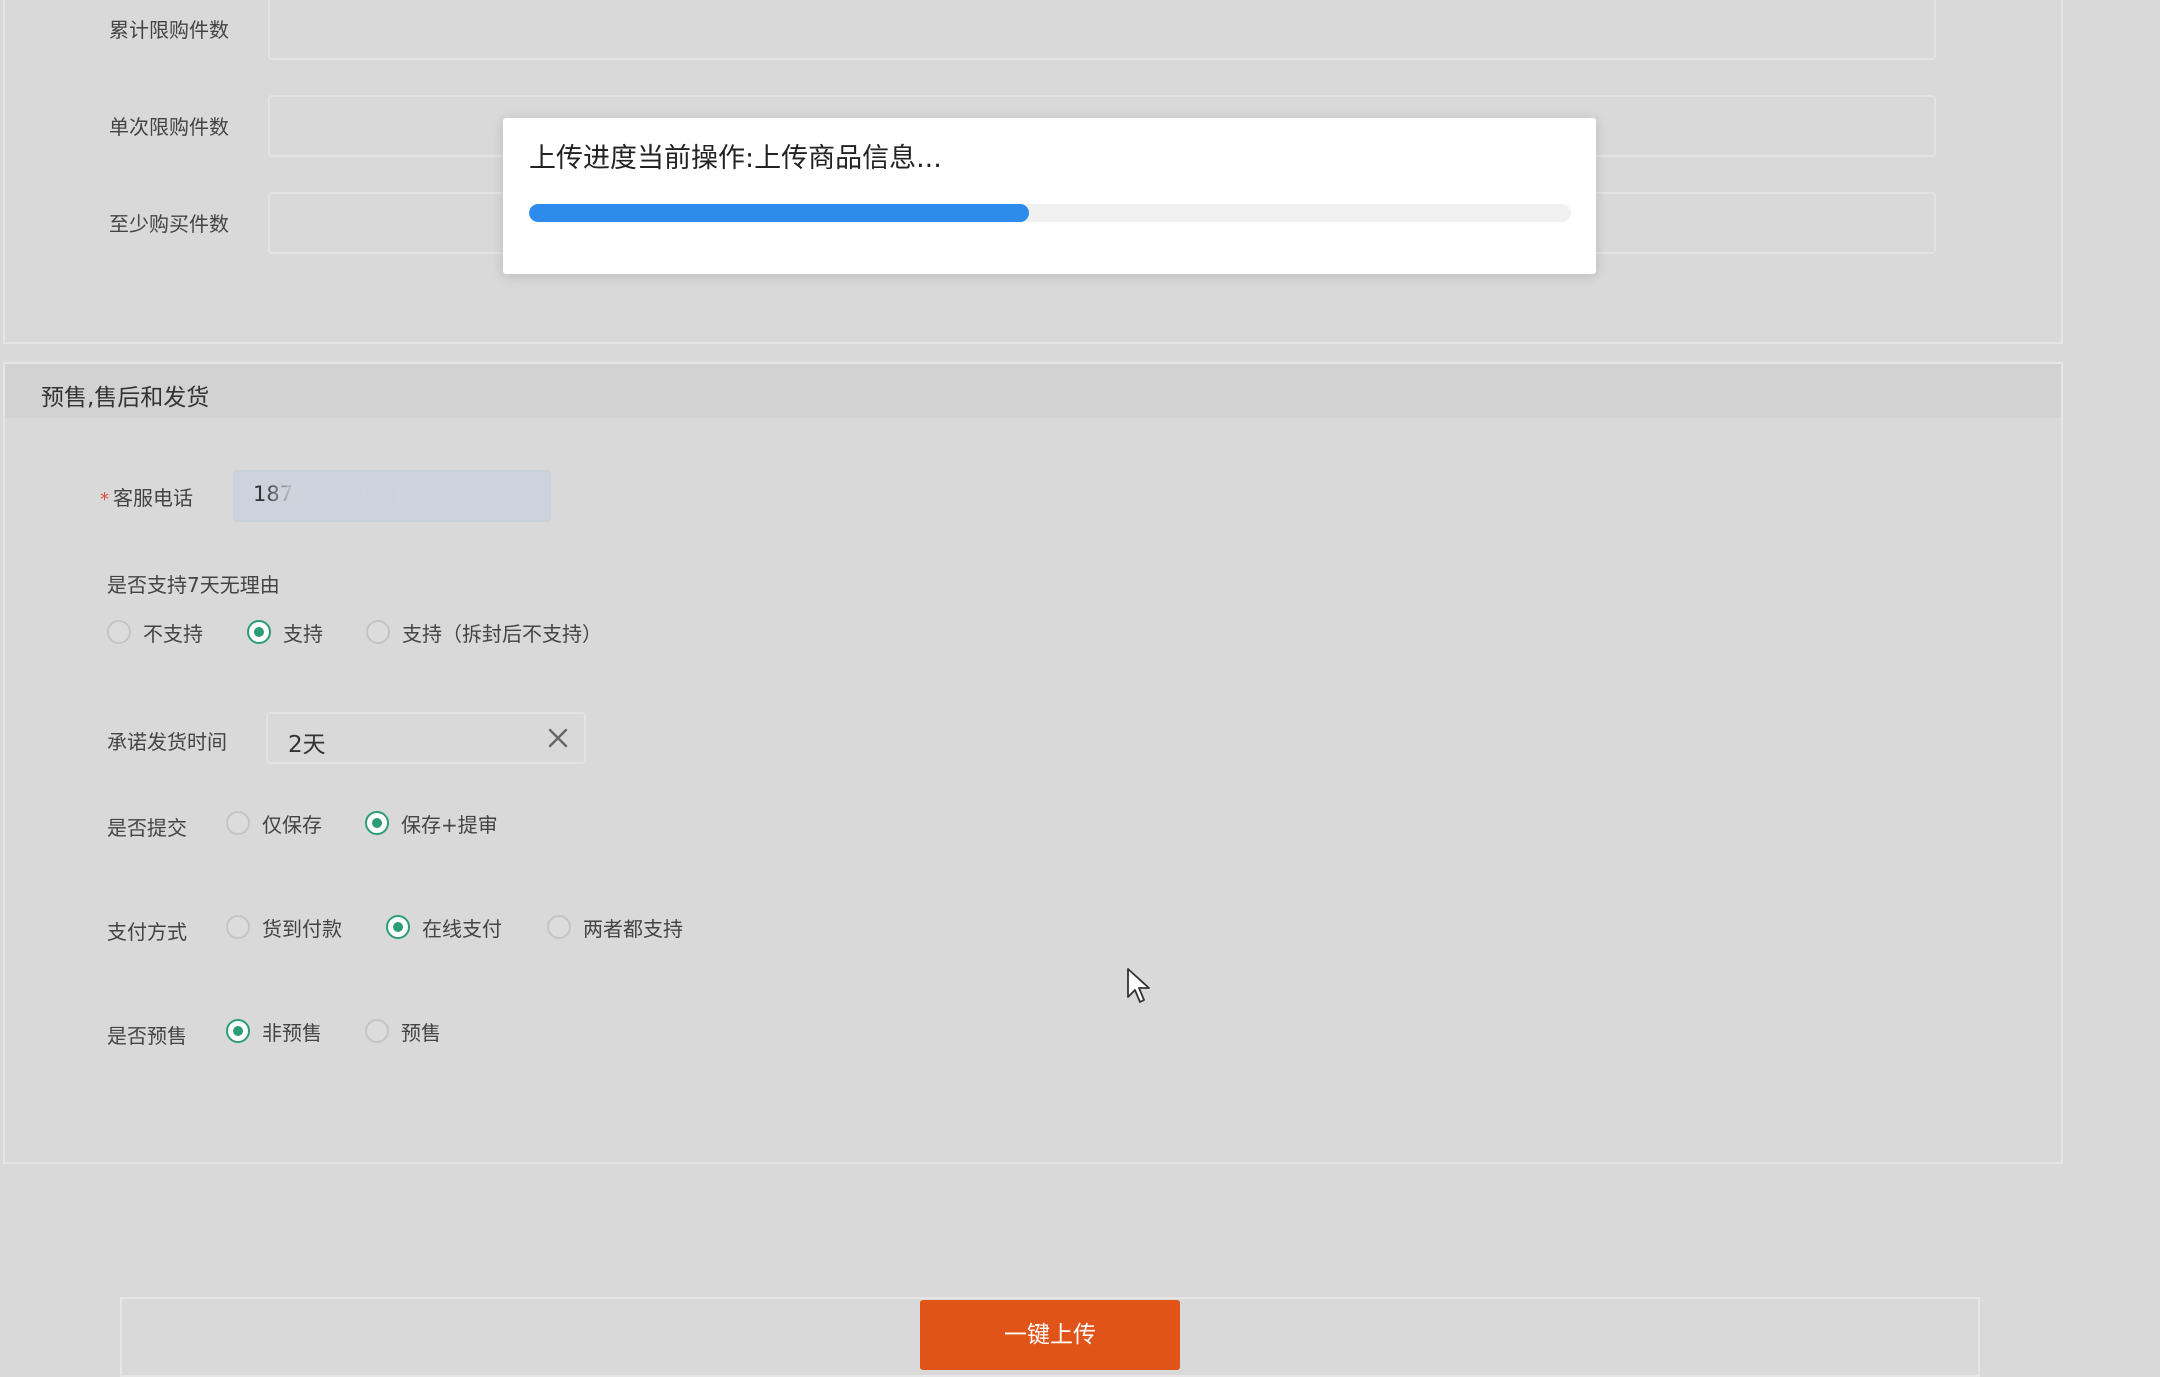 The image size is (2160, 1377). Describe the element at coordinates (462, 928) in the screenshot. I see `radio-label: 在线支付` at that location.